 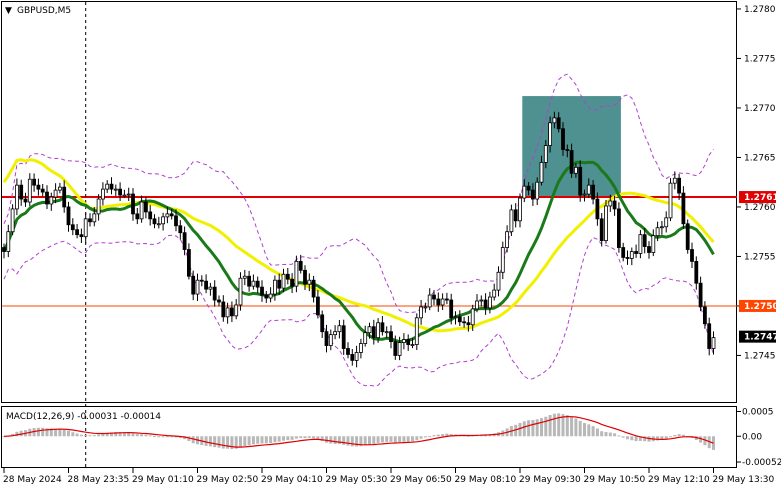 I want to click on symbol-menu-icon: ▼, so click(x=8, y=11).